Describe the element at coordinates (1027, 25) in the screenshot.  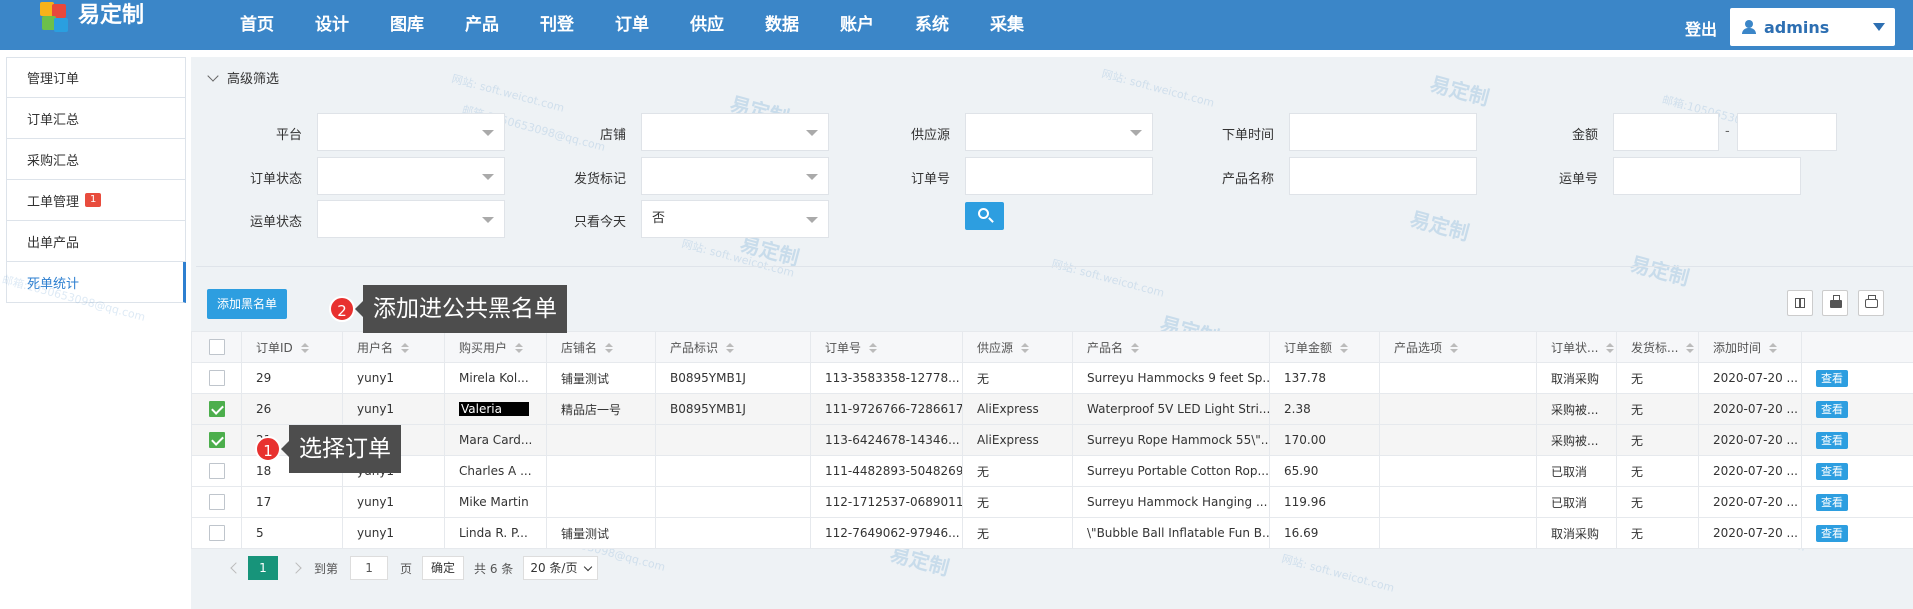
I see `nav-collect: 采集` at that location.